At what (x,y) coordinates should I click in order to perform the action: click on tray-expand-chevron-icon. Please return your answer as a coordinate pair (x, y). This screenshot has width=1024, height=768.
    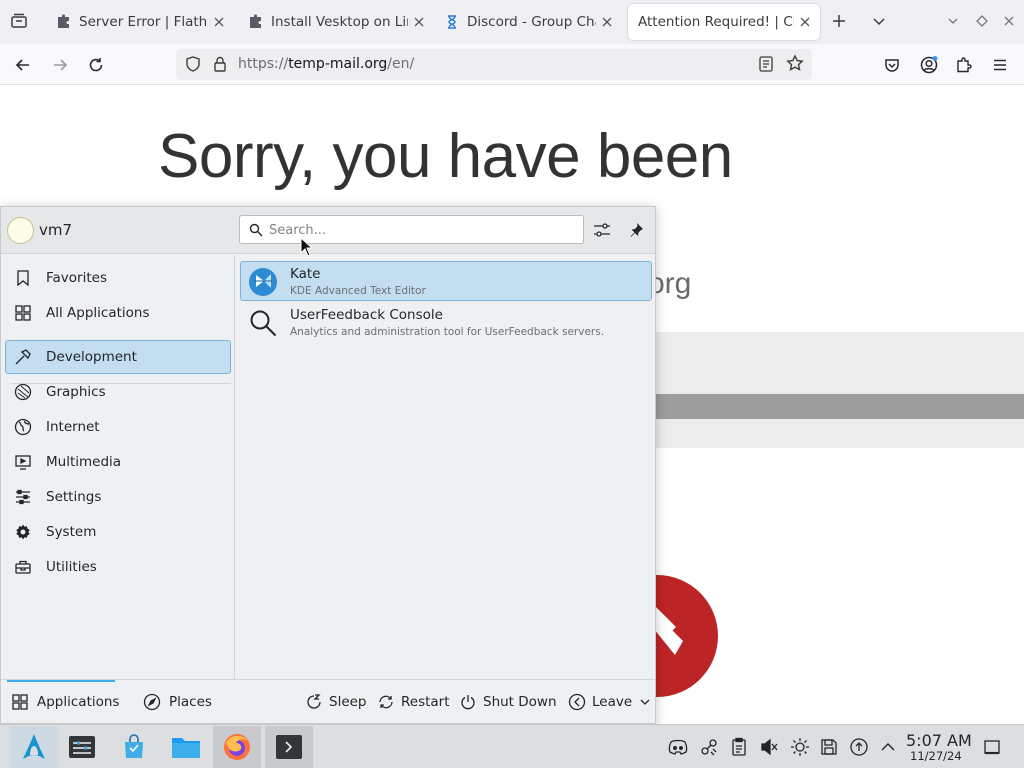
    Looking at the image, I should click on (888, 747).